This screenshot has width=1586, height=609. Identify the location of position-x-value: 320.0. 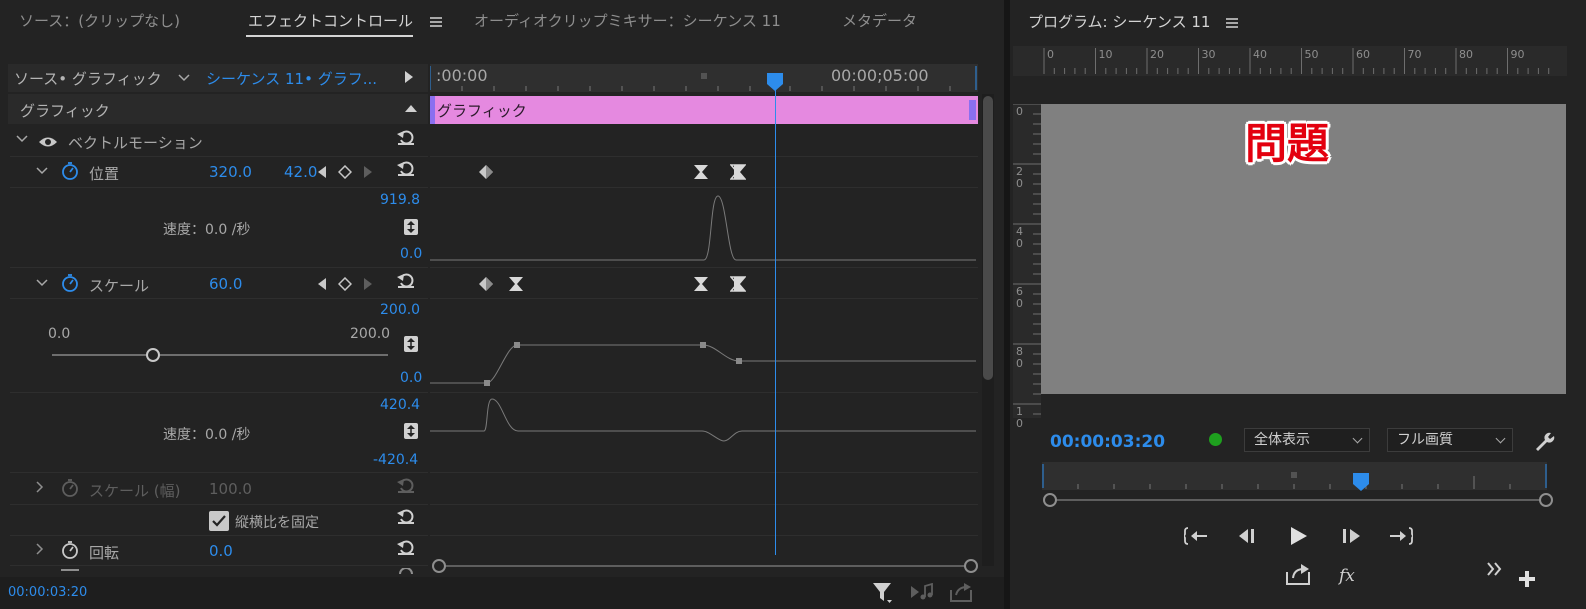
(230, 172).